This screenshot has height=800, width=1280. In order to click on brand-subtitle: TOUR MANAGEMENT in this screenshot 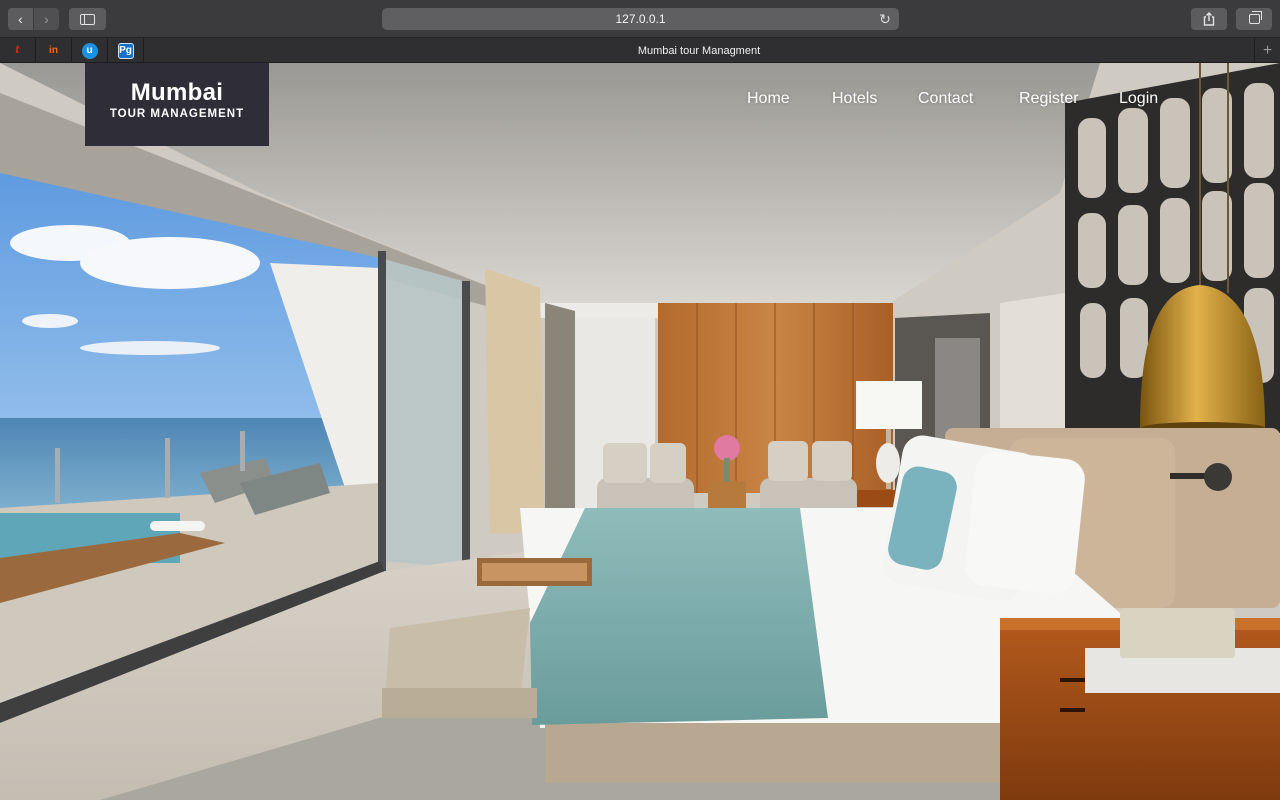, I will do `click(177, 114)`.